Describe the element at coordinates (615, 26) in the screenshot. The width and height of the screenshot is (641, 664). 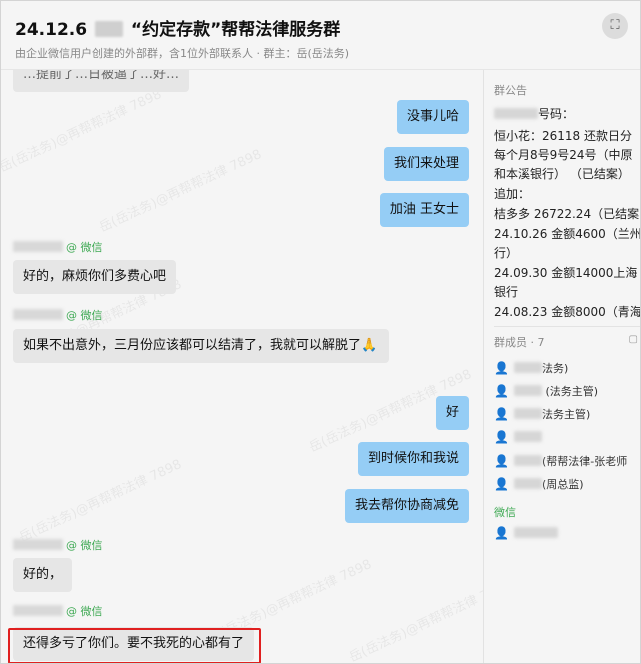
I see `screenshot-icon: ⛶` at that location.